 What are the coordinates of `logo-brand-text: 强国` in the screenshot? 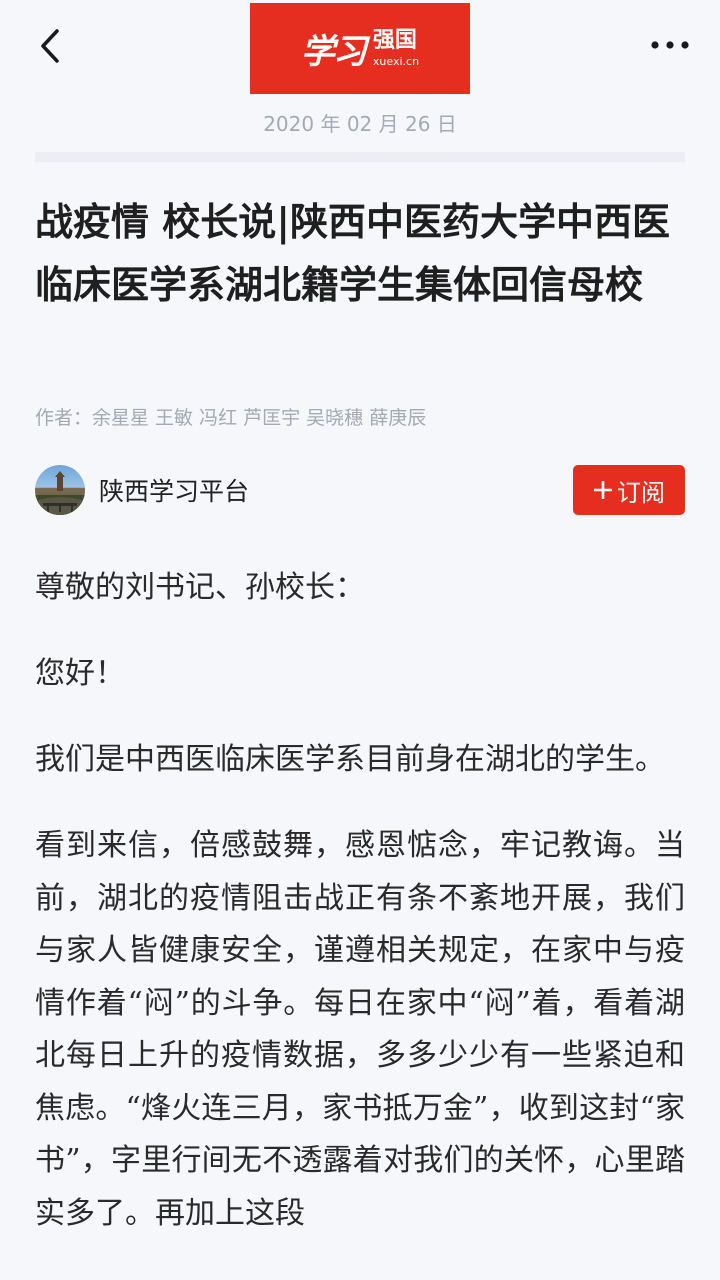 It's located at (394, 40).